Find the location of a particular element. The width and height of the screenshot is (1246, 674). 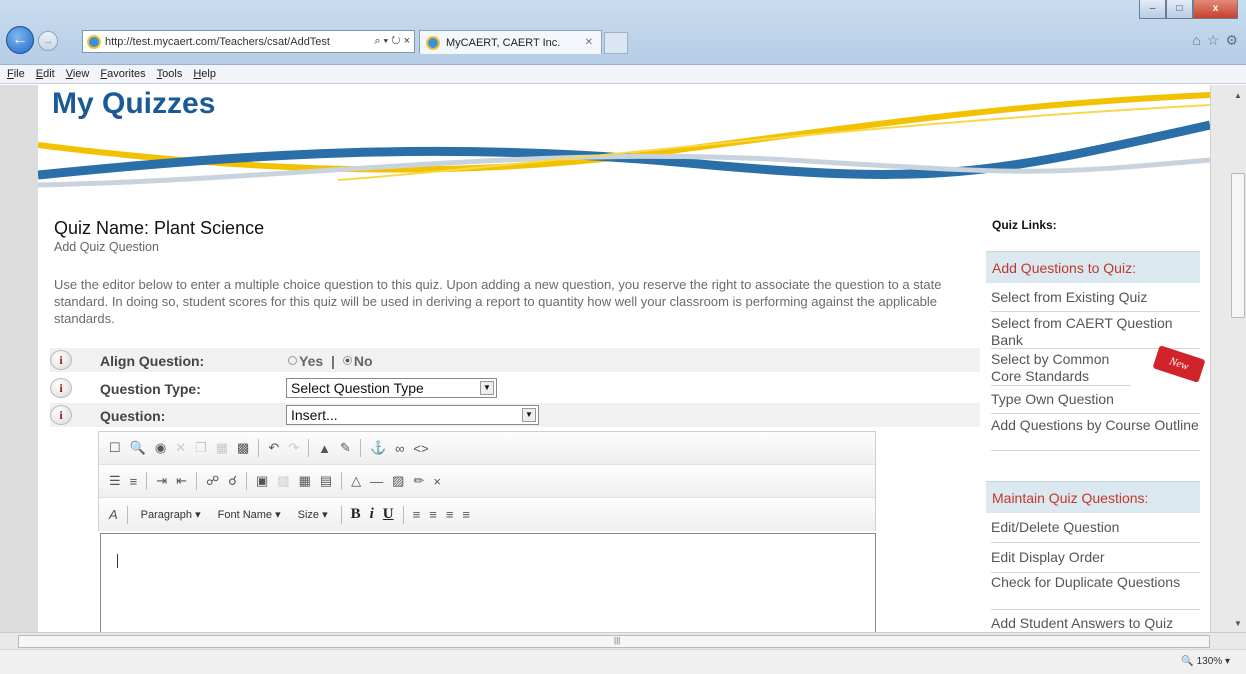

scroll-up-icon: ▲ is located at coordinates (1238, 95).